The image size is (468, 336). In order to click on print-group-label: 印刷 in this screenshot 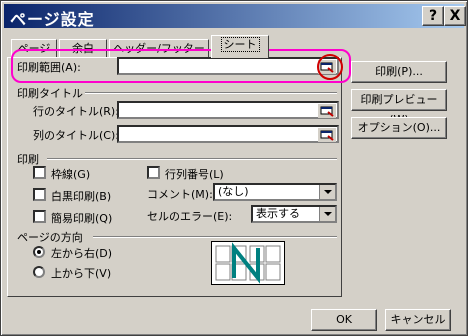, I will do `click(28, 159)`.